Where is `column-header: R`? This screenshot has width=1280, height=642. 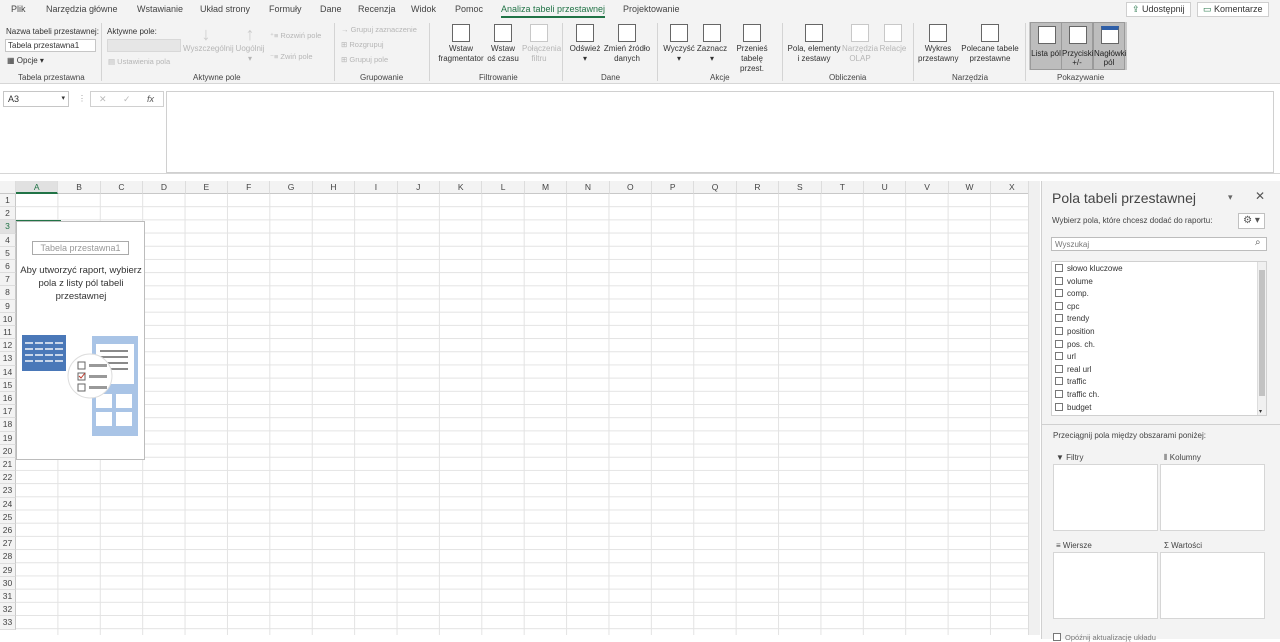
column-header: R is located at coordinates (758, 187).